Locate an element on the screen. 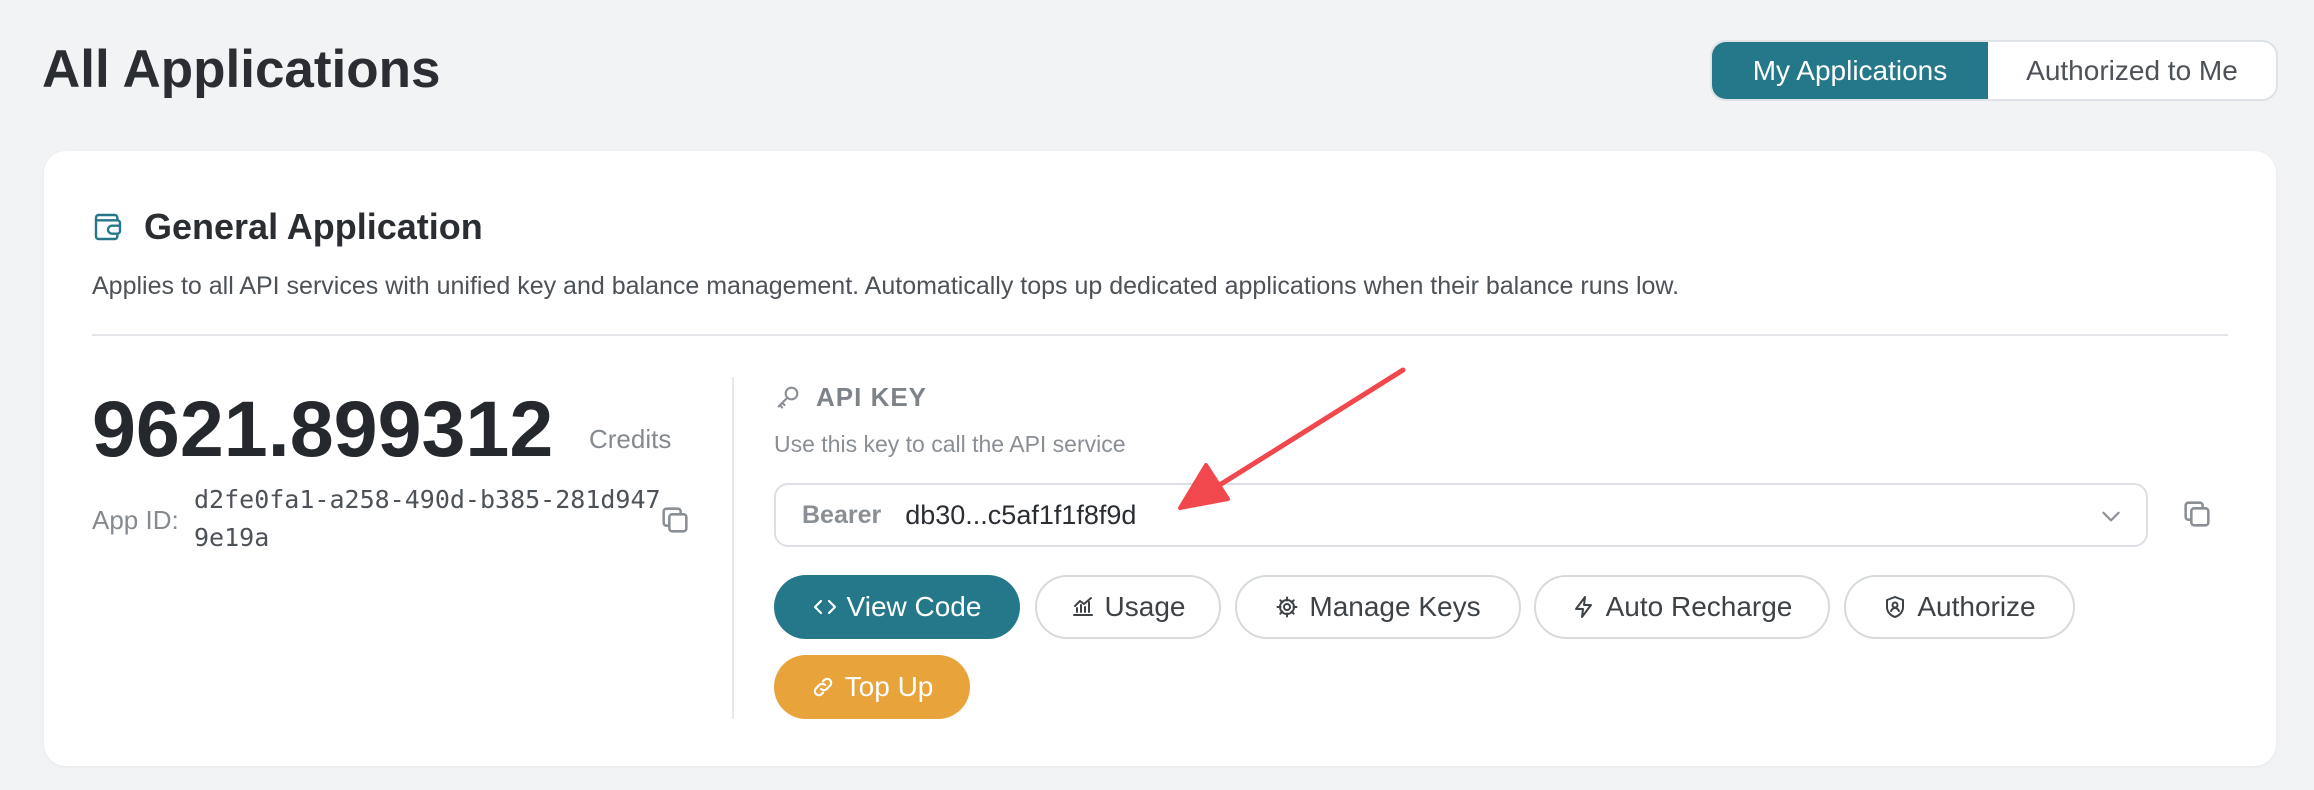  auto-recharge-button: Auto Recharge is located at coordinates (1682, 607).